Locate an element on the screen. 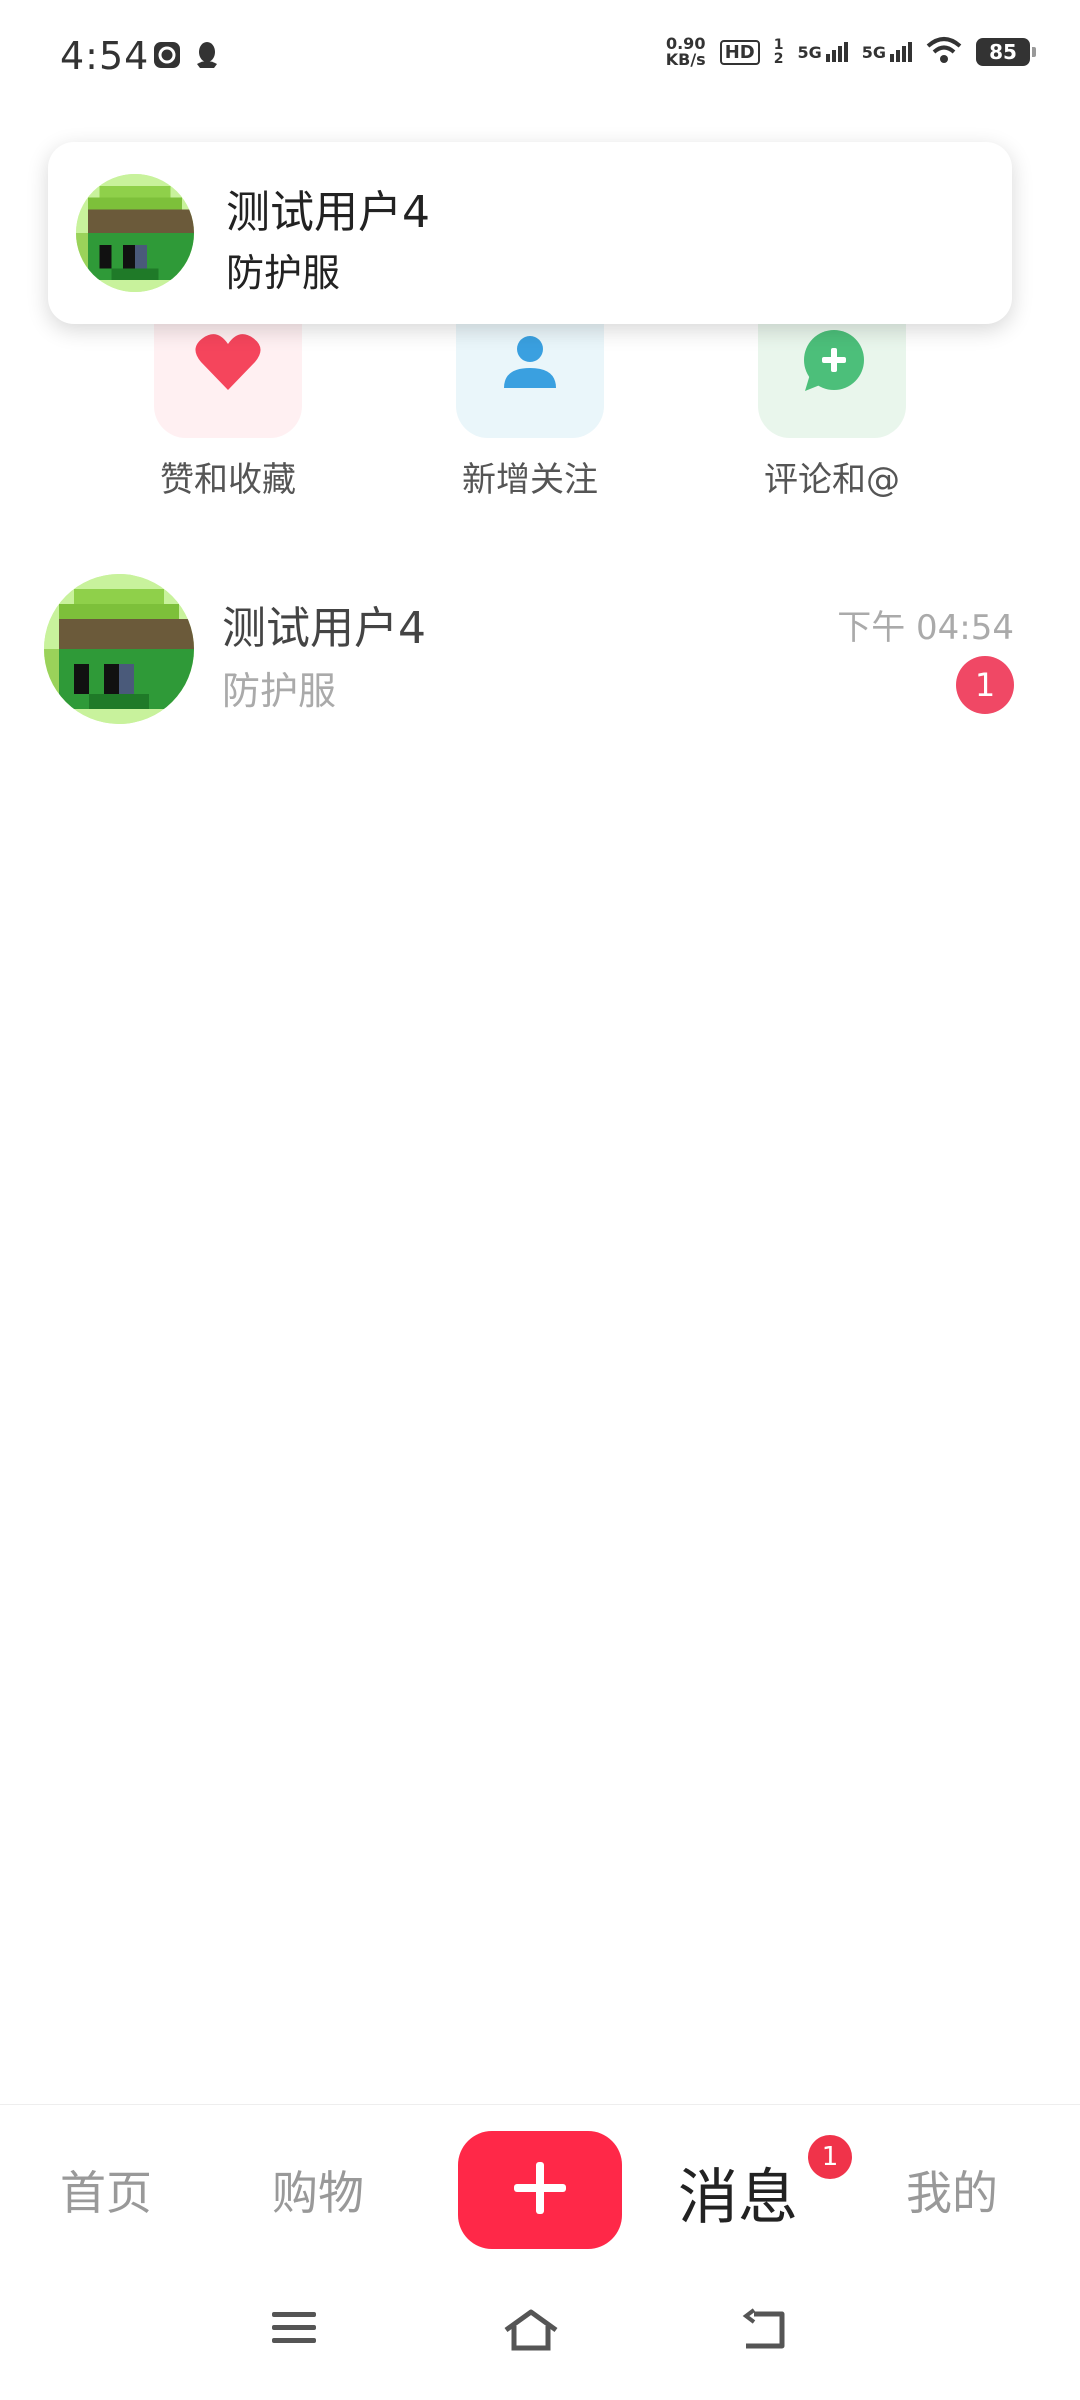  conversation-time: 下午 04:54 is located at coordinates (925, 628).